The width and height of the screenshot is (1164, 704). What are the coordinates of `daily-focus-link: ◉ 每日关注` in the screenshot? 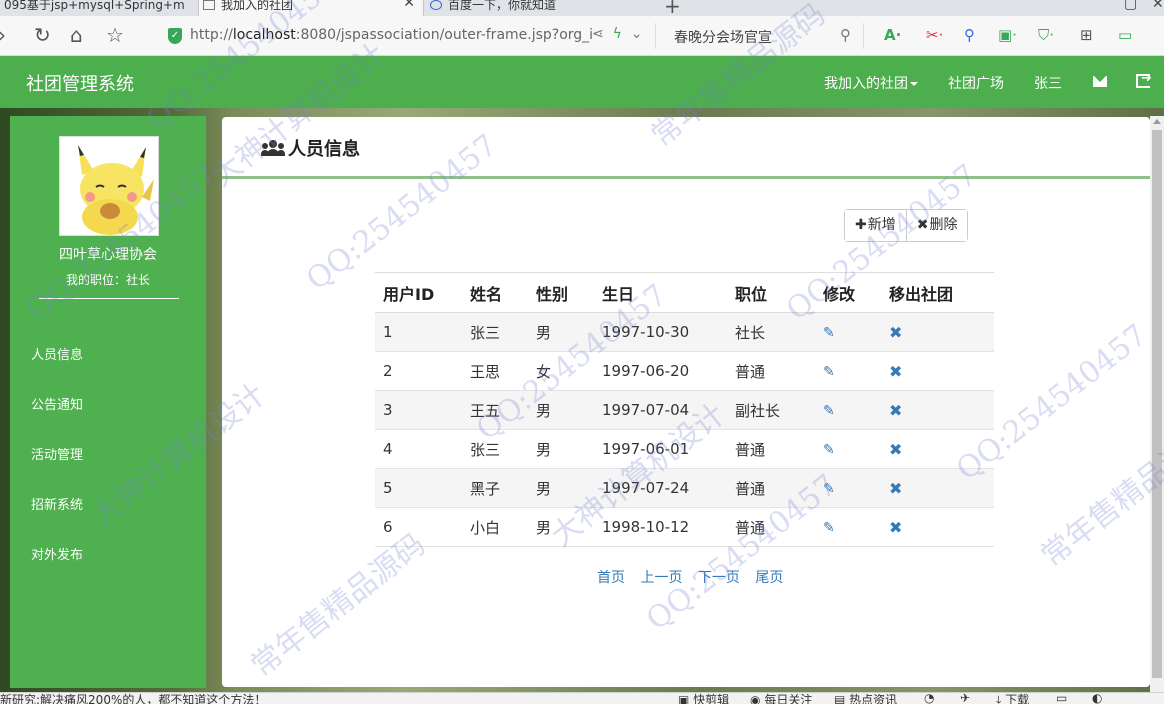 It's located at (781, 698).